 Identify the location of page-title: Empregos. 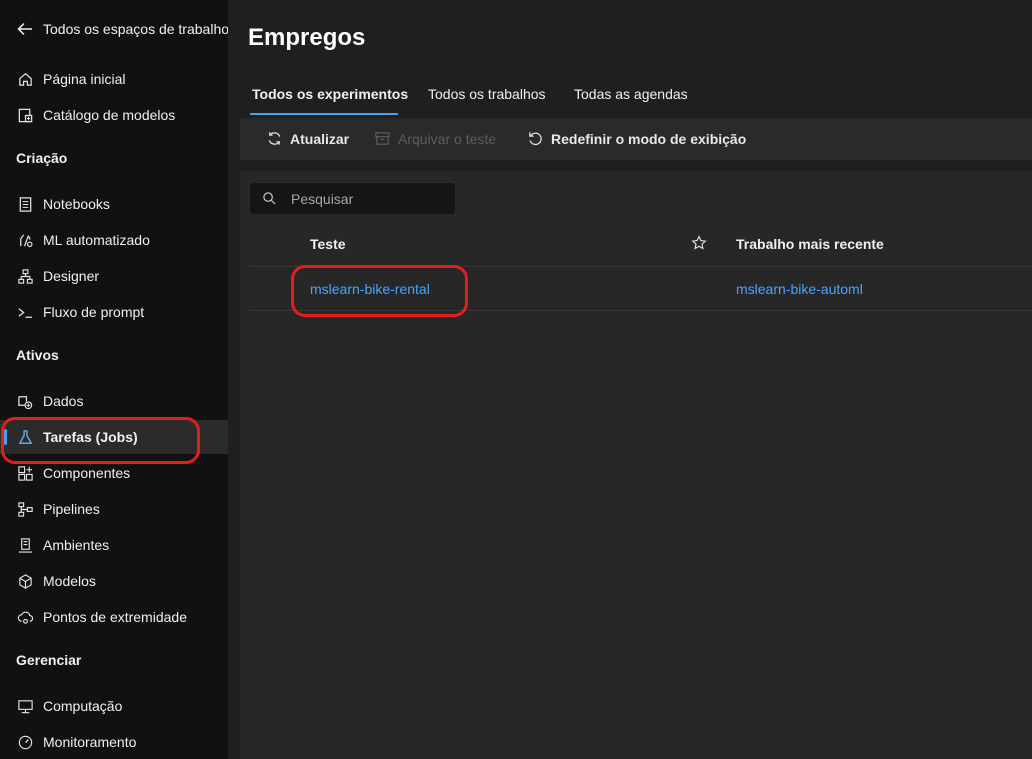
(307, 37).